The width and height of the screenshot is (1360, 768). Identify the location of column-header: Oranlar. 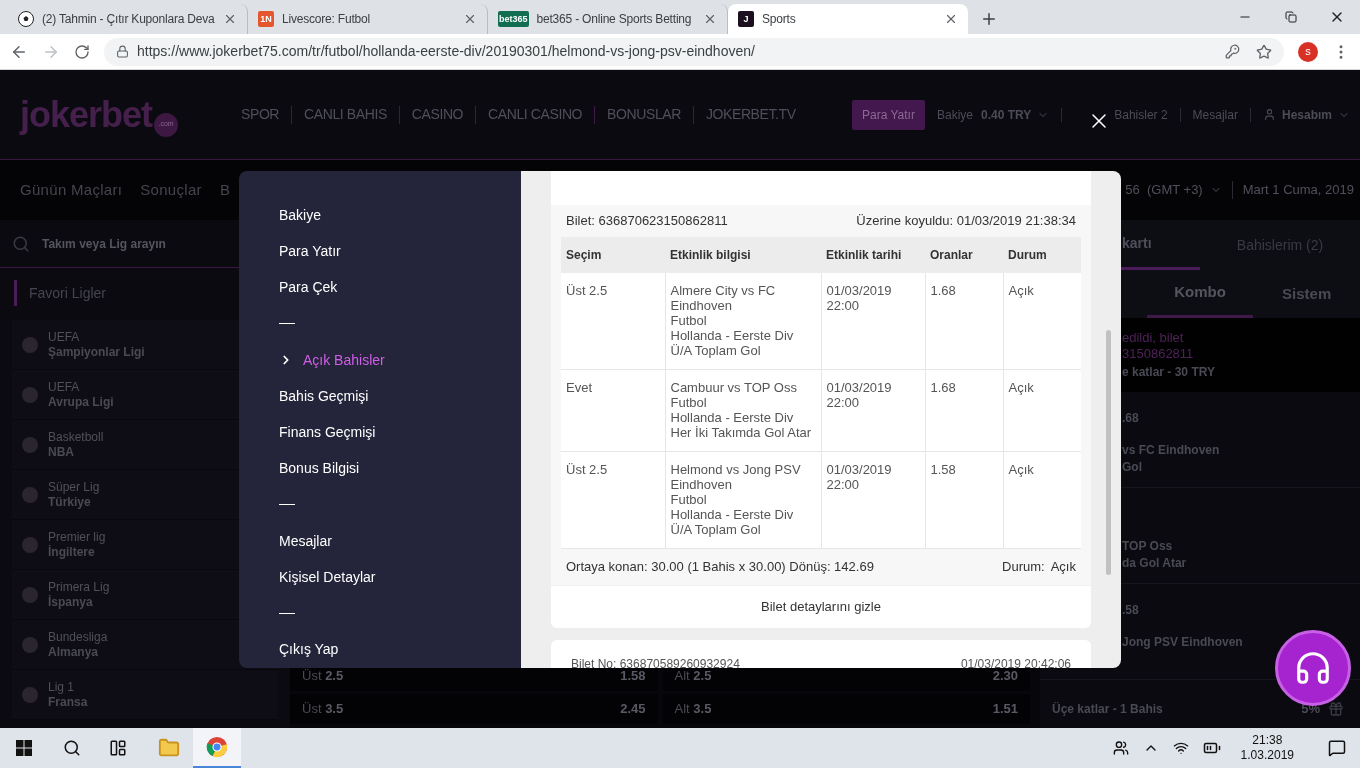
(964, 255).